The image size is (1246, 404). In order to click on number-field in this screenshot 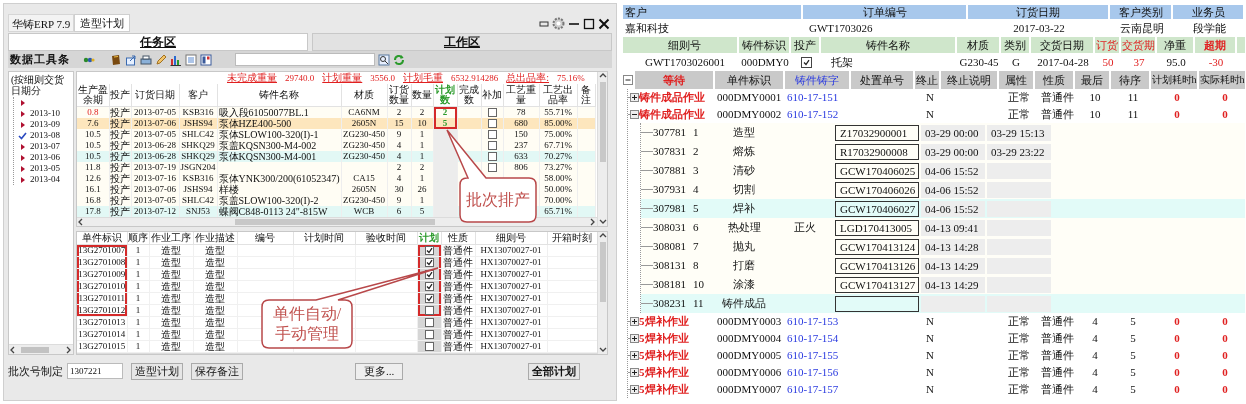, I will do `click(877, 303)`.